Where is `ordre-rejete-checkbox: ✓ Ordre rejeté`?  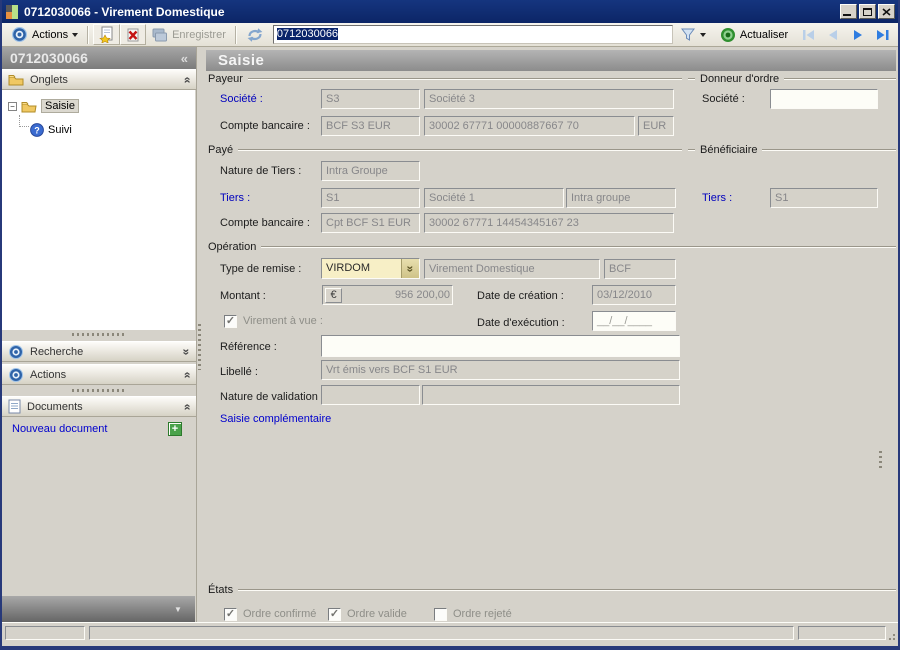
ordre-rejete-checkbox: ✓ Ordre rejeté is located at coordinates (473, 614).